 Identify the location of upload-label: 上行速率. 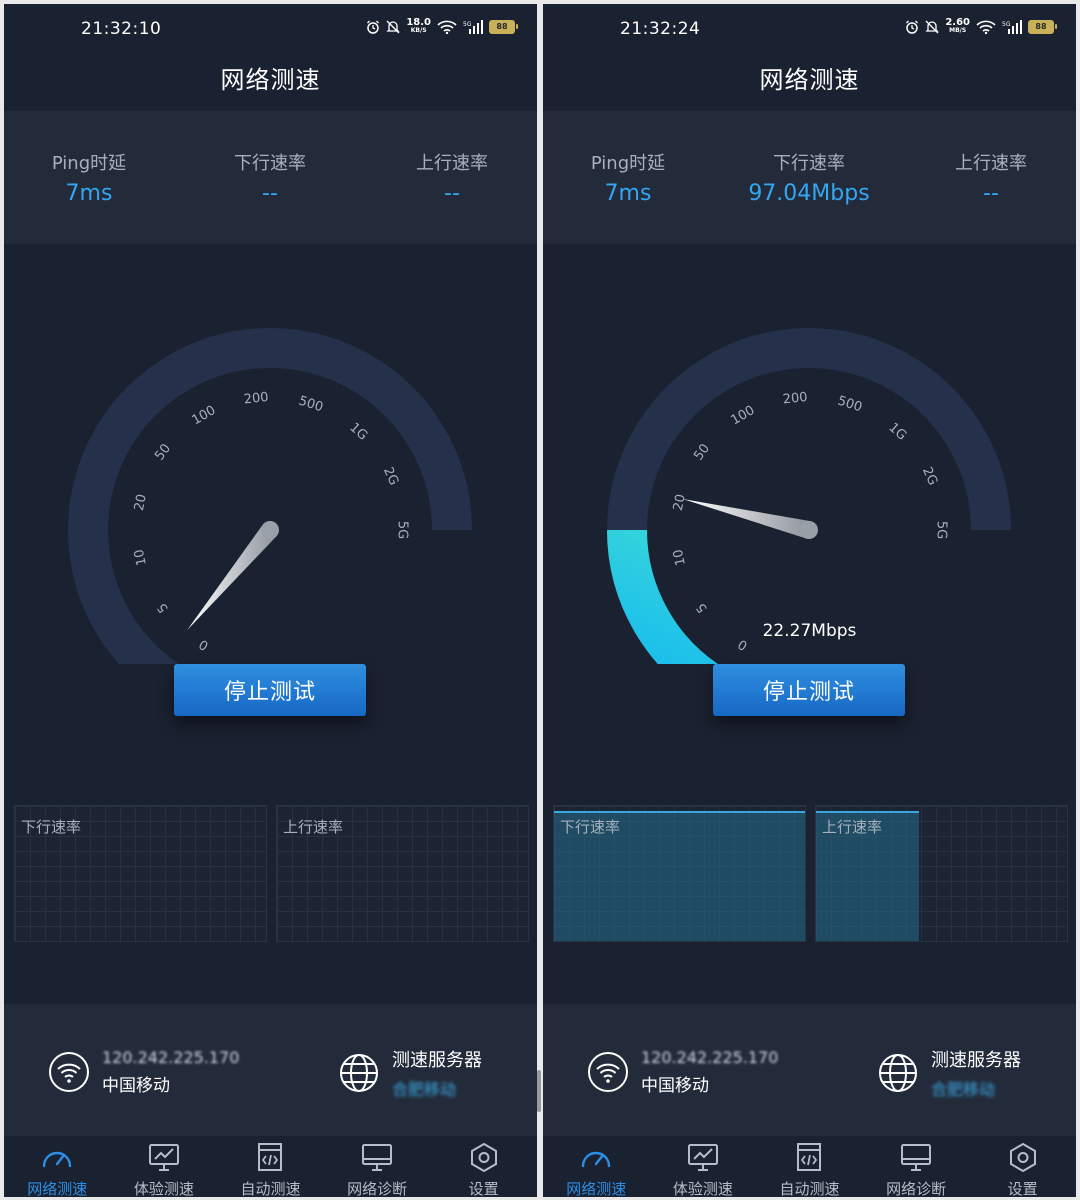
(991, 163).